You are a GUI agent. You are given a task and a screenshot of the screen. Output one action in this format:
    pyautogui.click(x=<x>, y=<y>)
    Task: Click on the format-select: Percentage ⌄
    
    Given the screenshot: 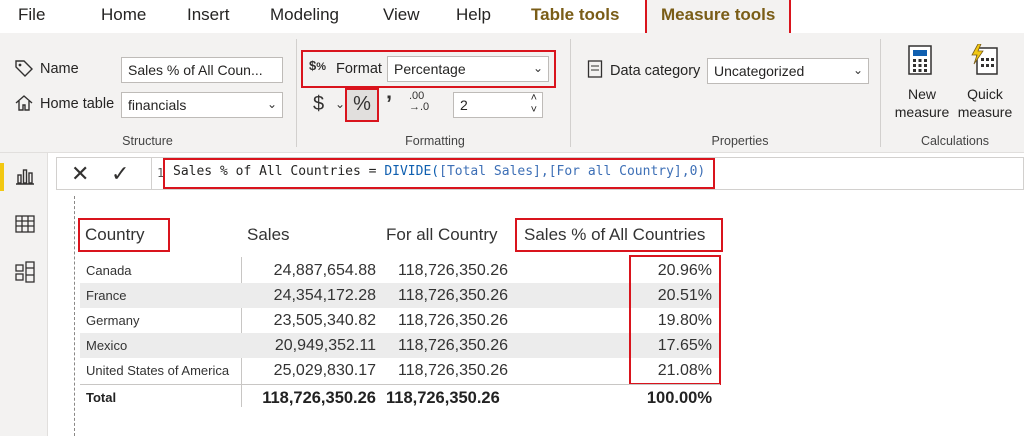 What is the action you would take?
    pyautogui.click(x=468, y=69)
    